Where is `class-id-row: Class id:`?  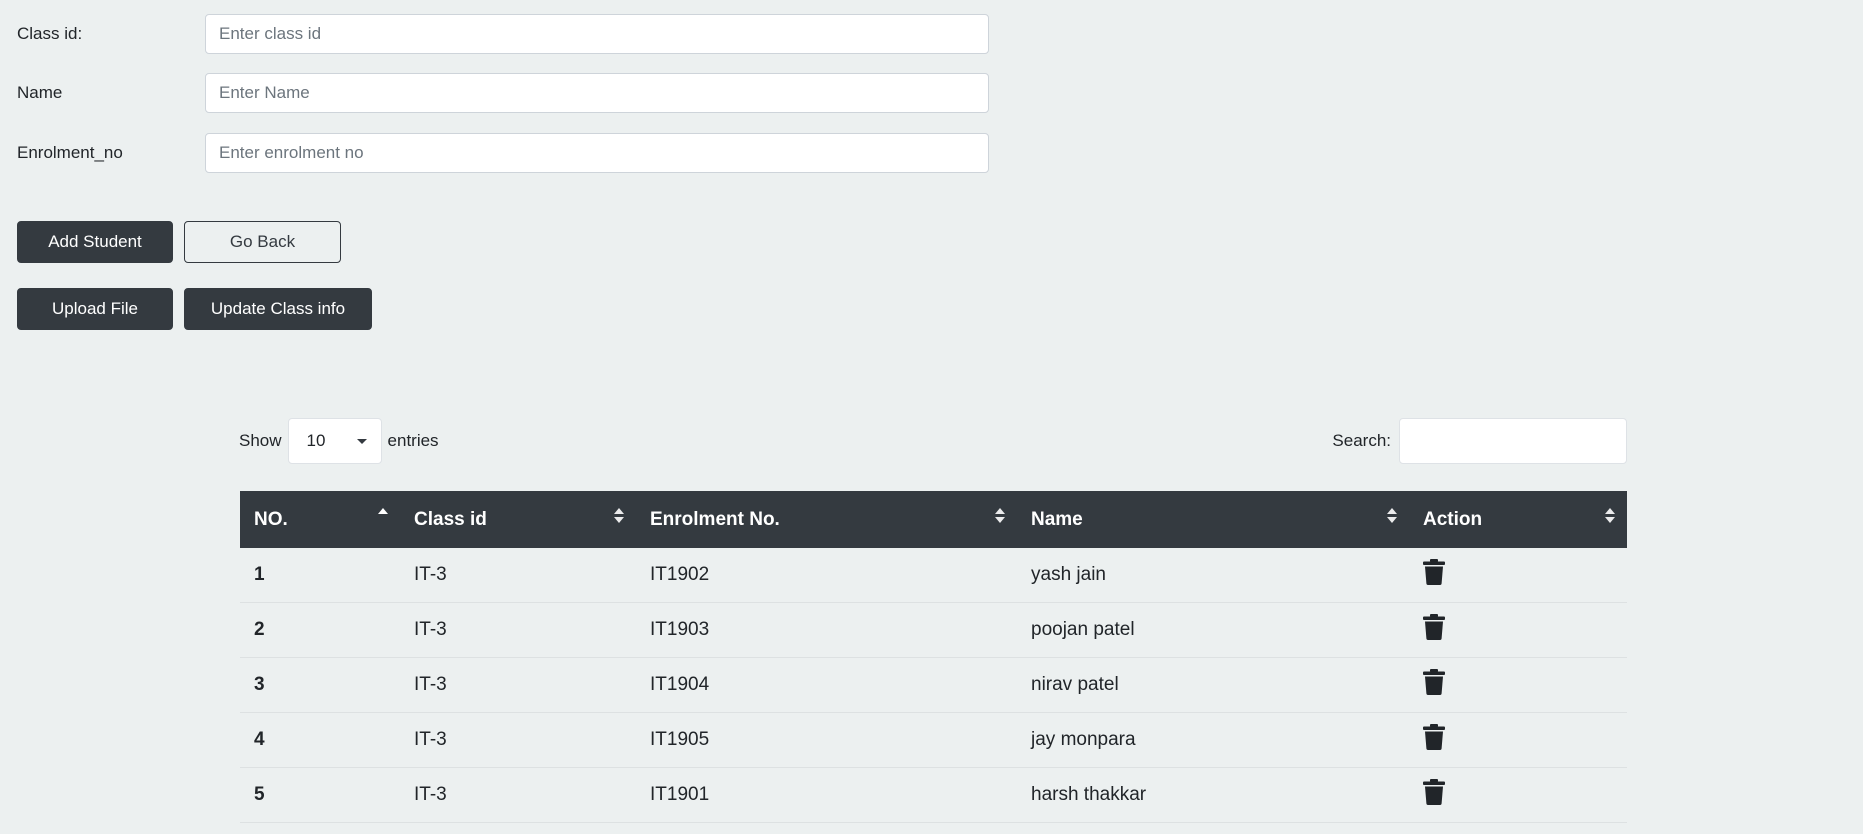
class-id-row: Class id: is located at coordinates (503, 34).